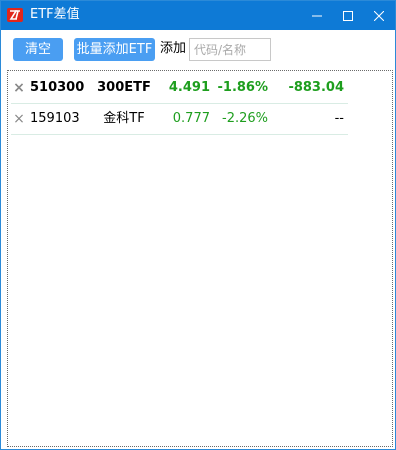  I want to click on app-logo-icon, so click(15, 15).